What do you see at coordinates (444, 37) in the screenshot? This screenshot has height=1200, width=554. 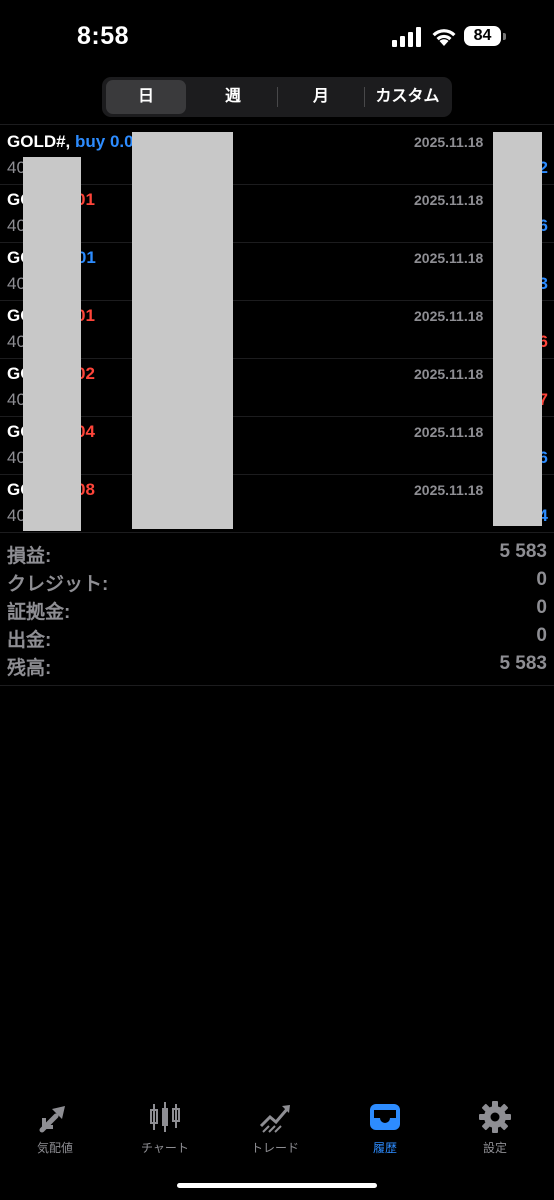 I see `wifi-icon` at bounding box center [444, 37].